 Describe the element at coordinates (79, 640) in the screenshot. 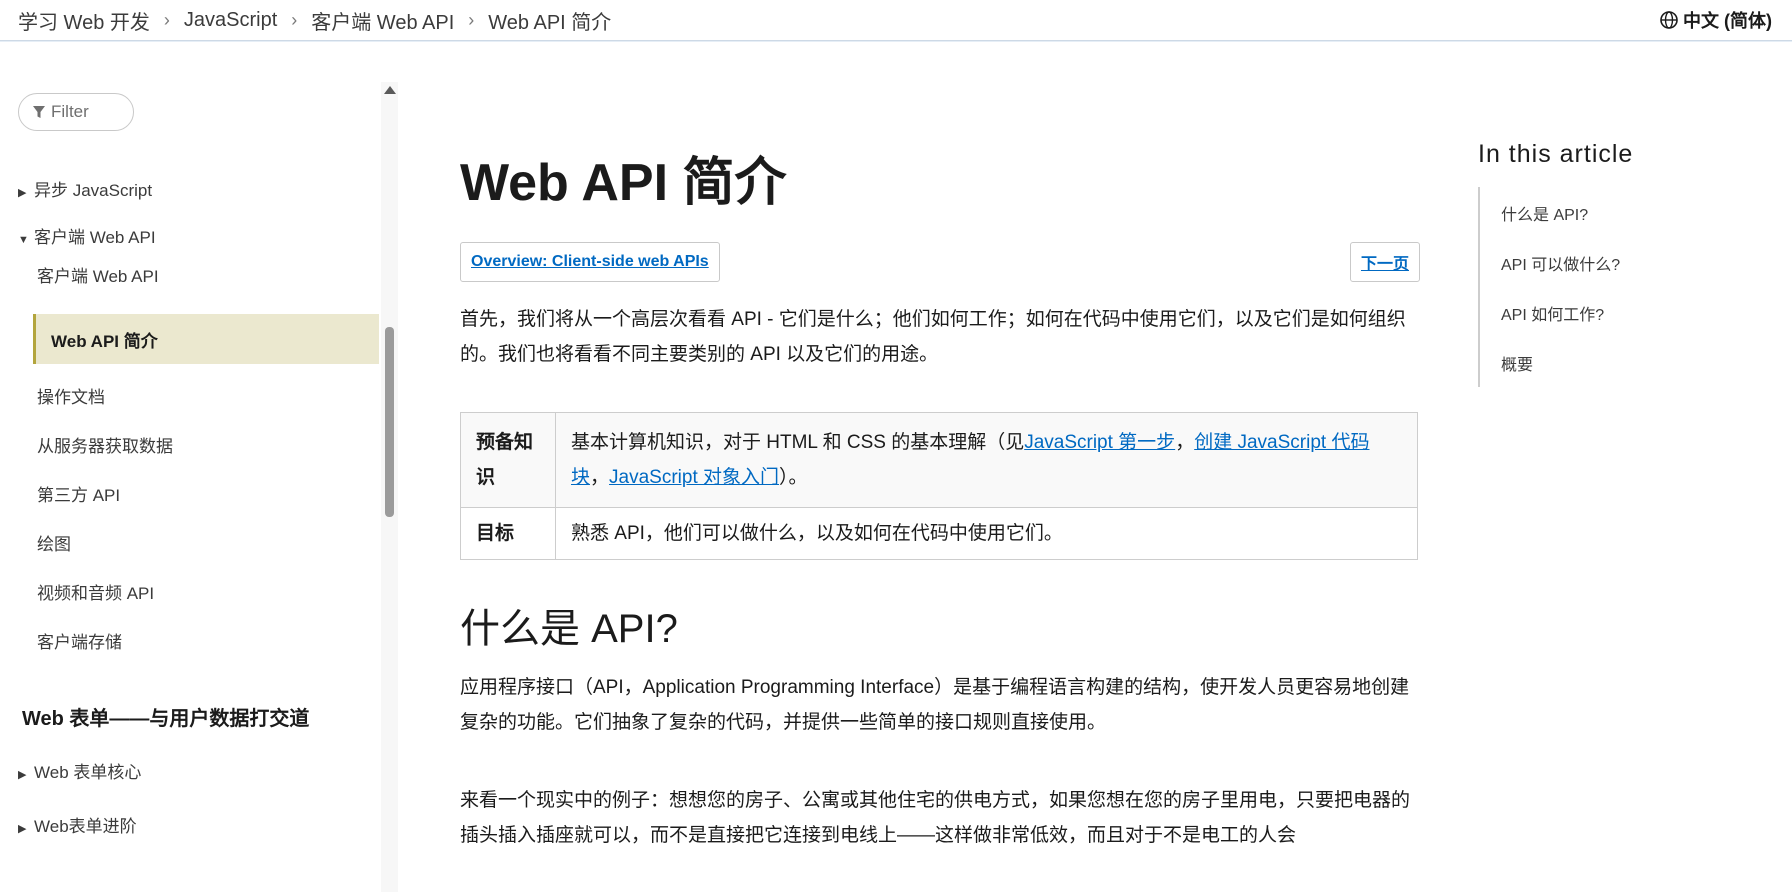

I see `sidebar-item-client-side-storage: 客户端存储` at that location.